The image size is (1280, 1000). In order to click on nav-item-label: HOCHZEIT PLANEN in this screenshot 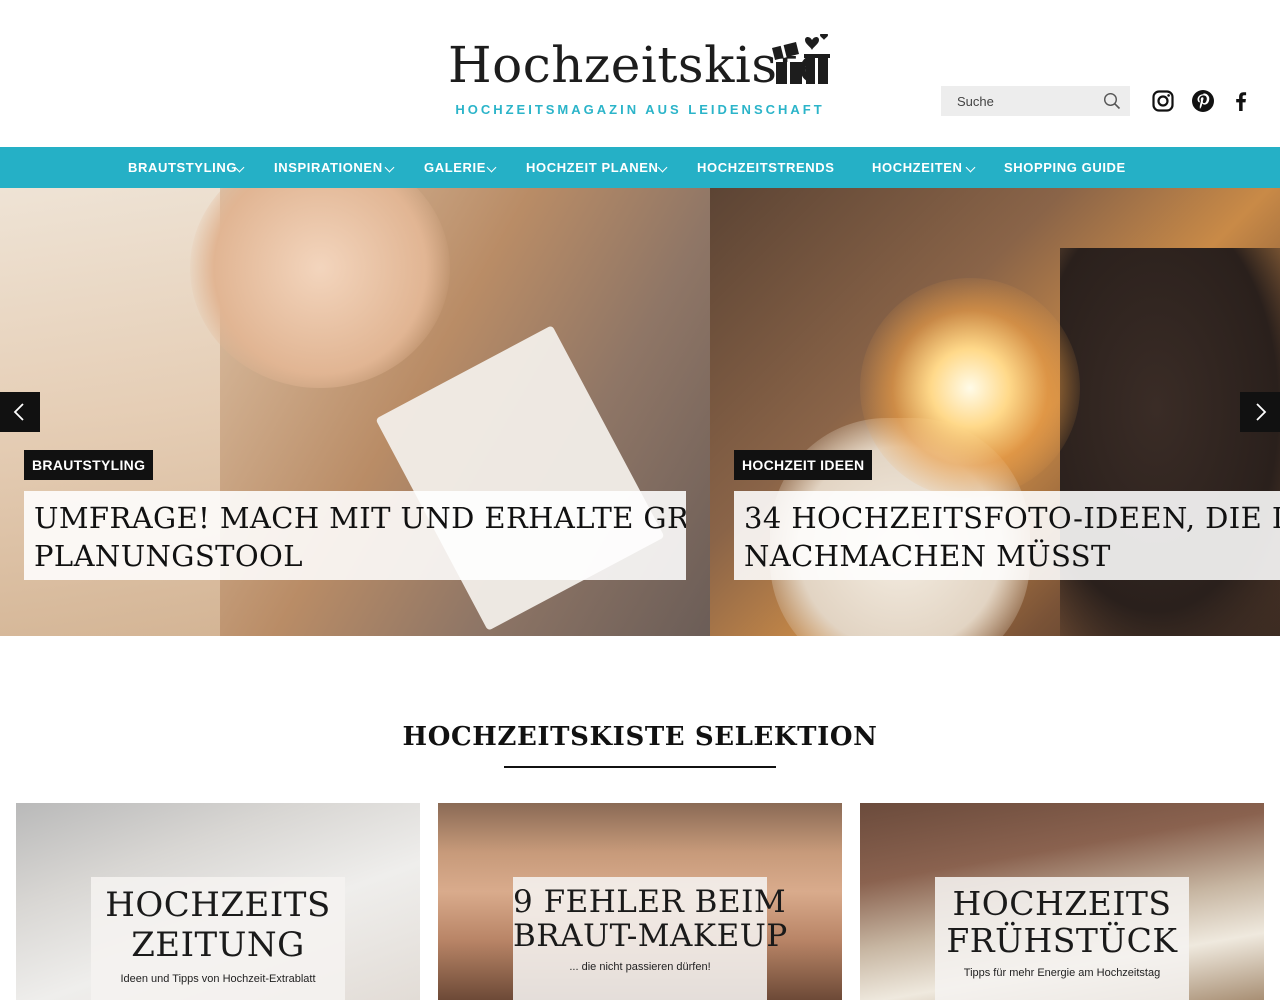, I will do `click(592, 167)`.